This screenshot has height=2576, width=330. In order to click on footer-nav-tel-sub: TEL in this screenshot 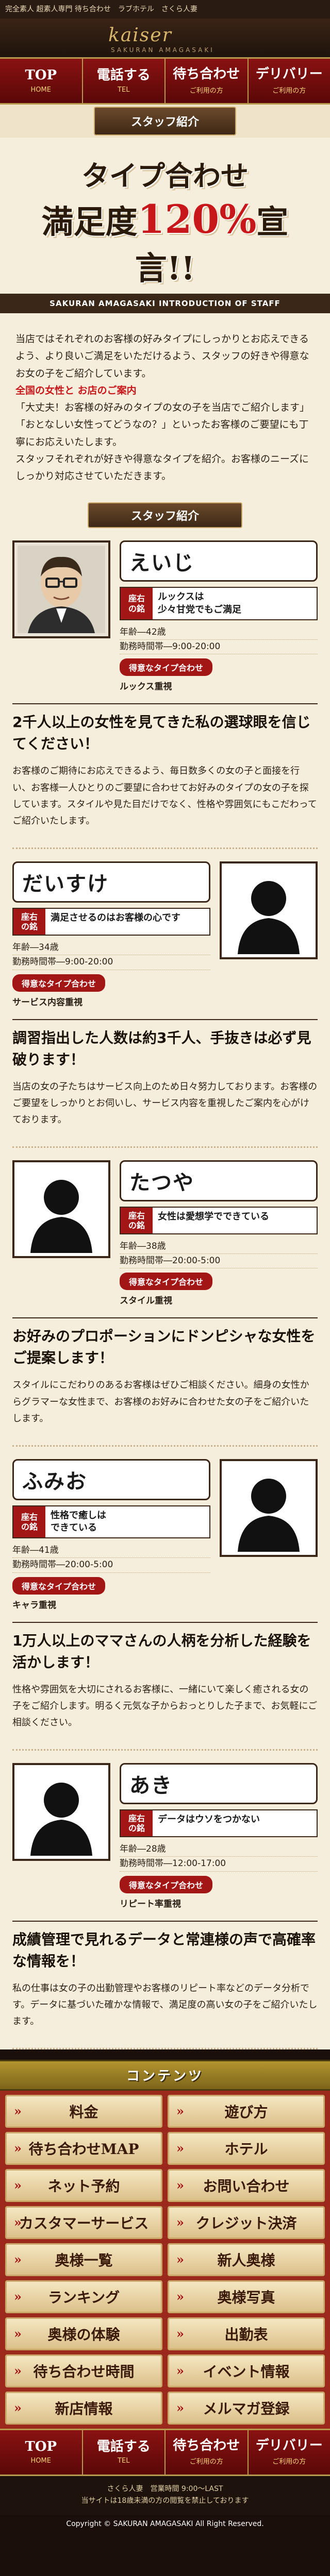, I will do `click(124, 2461)`.